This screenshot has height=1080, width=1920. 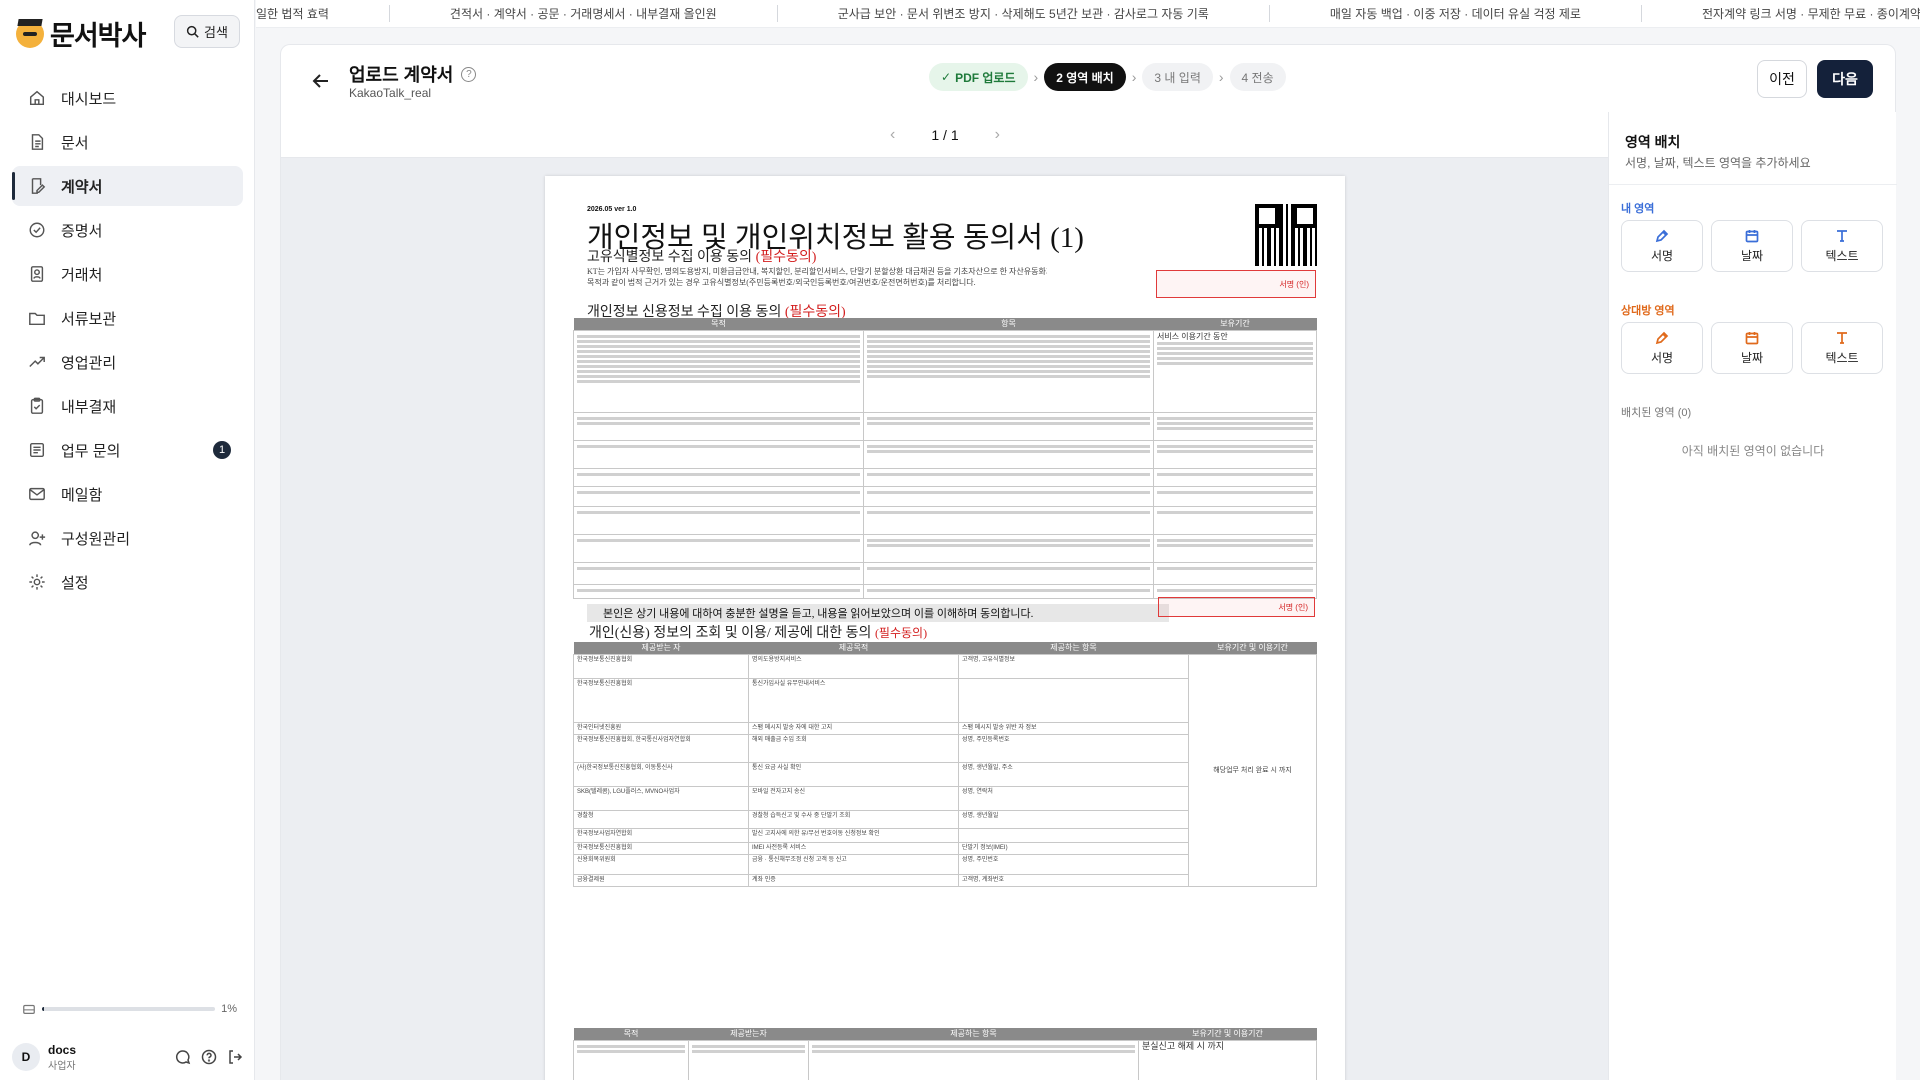 I want to click on table-cell: 한국정보통신진흥협회, 한국통신사업자연합회, so click(x=661, y=748).